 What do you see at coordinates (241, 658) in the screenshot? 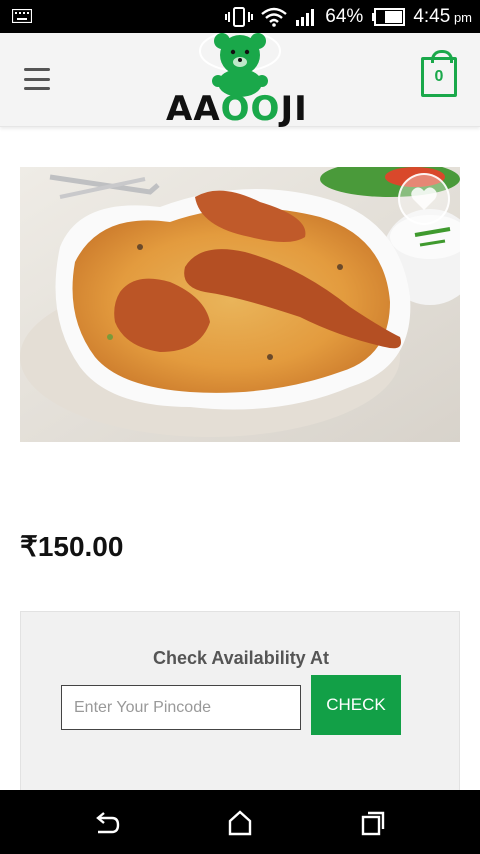
I see `availability-title: Check Availability At` at bounding box center [241, 658].